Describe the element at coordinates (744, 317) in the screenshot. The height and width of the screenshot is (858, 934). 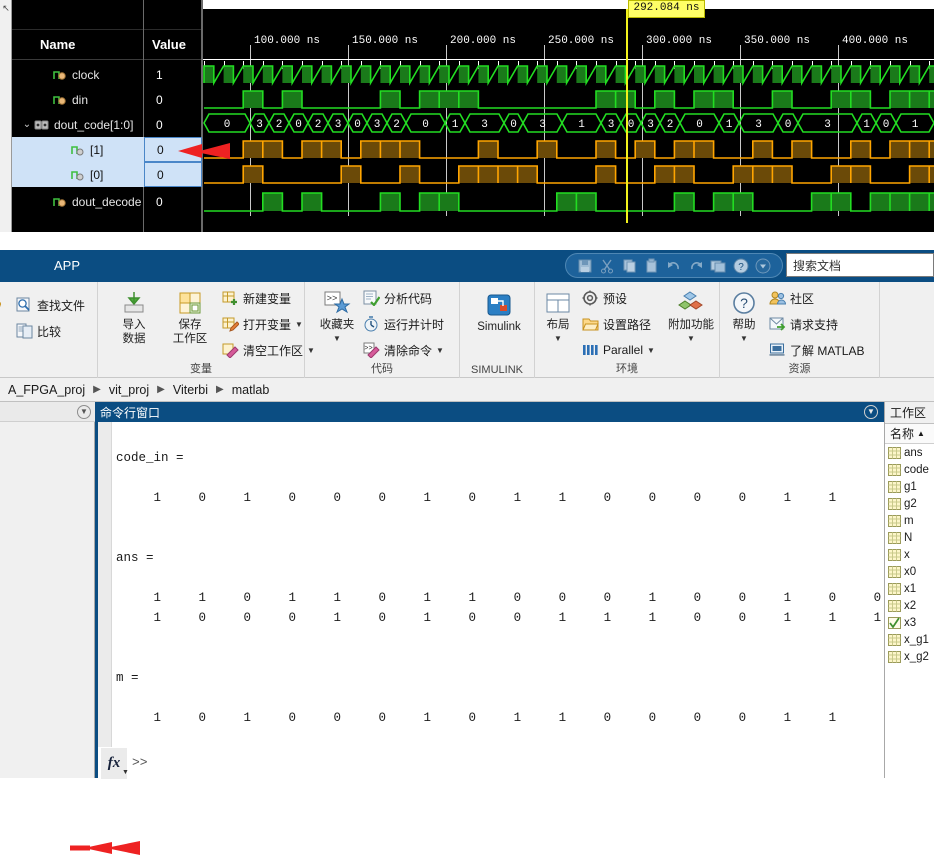
I see `help-button: ? 帮助 ▼` at that location.